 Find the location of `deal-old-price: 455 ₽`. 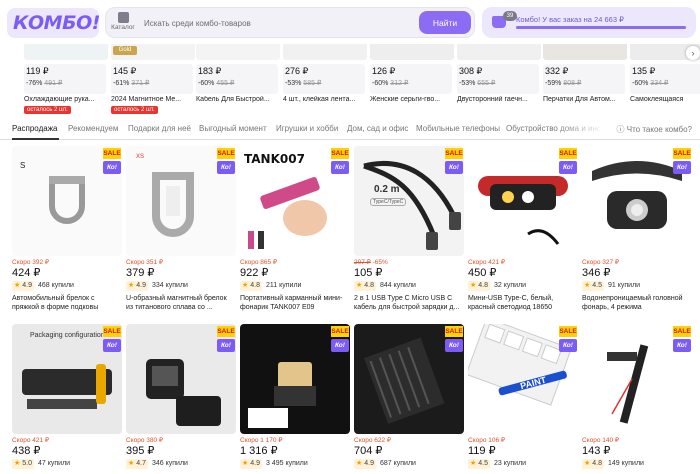

deal-old-price: 455 ₽ is located at coordinates (225, 83).